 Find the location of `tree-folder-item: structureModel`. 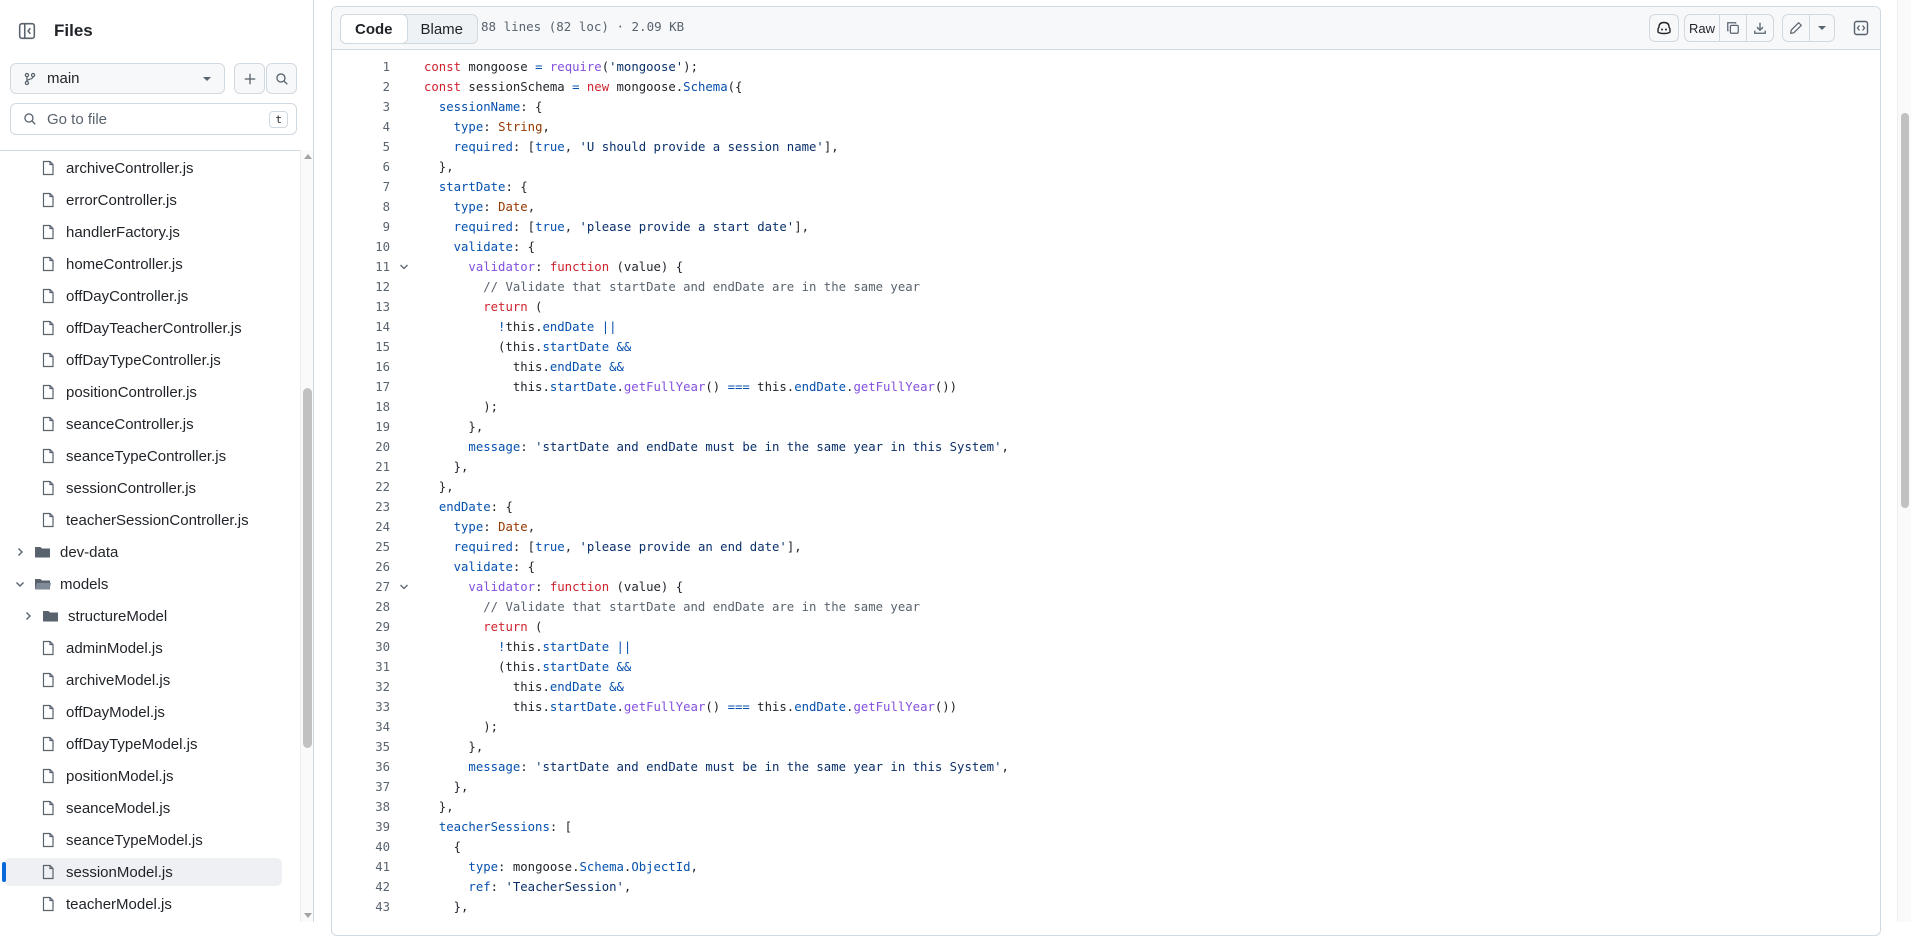

tree-folder-item: structureModel is located at coordinates (143, 616).